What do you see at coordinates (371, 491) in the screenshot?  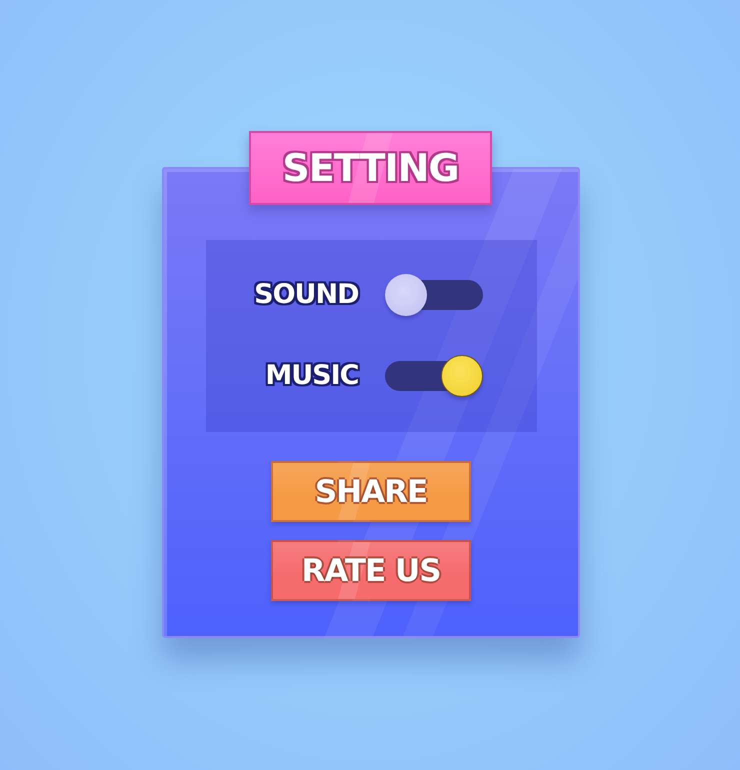 I see `menu-button: SHARE` at bounding box center [371, 491].